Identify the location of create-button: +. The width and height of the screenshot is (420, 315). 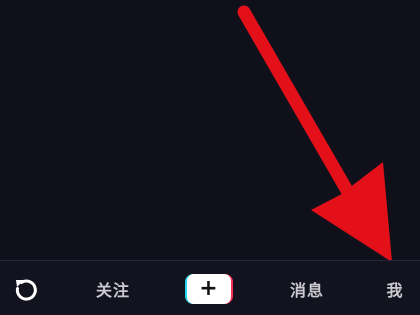
(209, 288).